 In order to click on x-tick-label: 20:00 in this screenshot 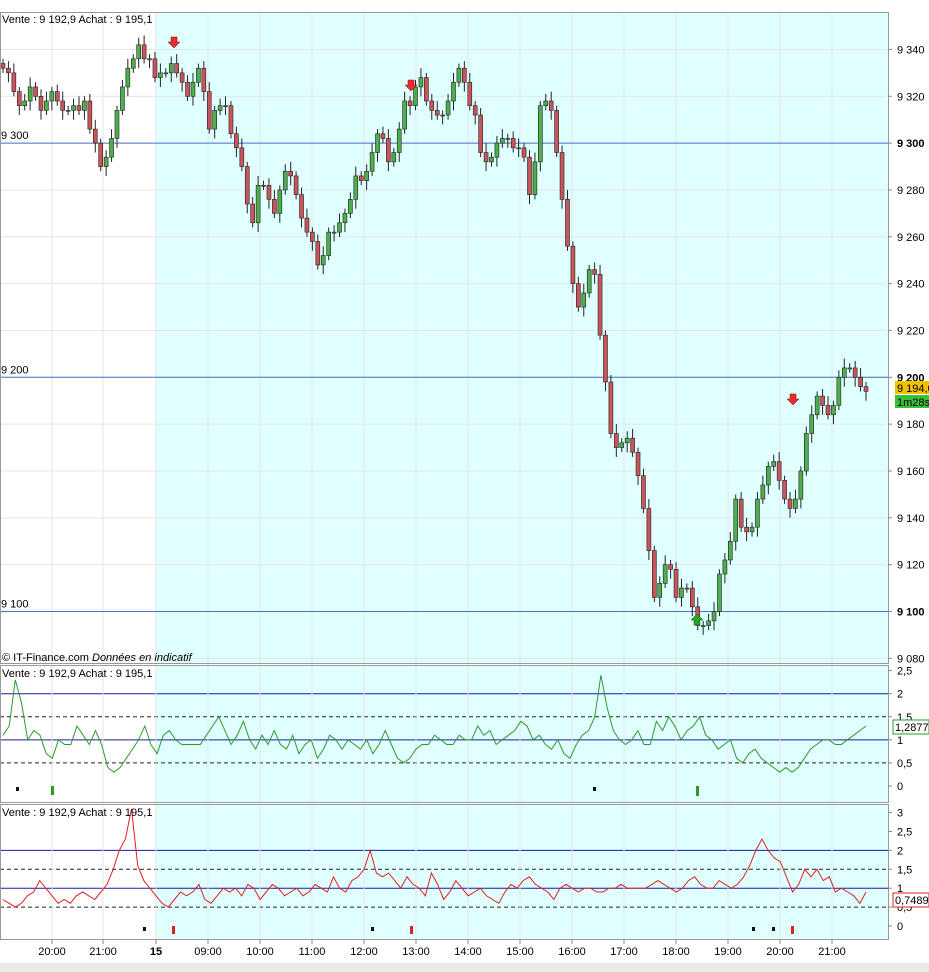, I will do `click(52, 952)`.